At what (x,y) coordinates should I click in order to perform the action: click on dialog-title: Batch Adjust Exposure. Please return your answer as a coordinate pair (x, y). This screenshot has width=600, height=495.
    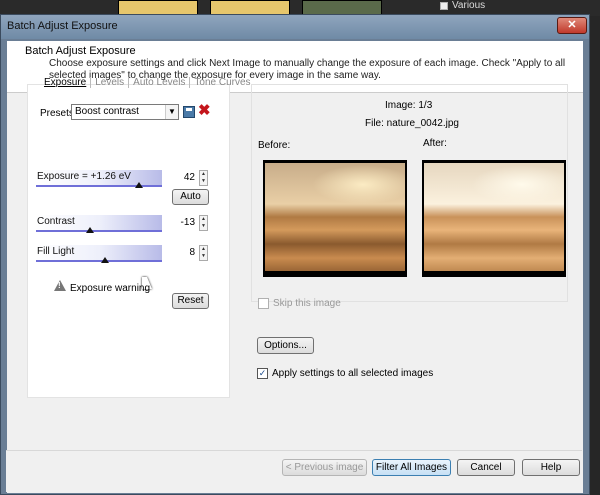
    Looking at the image, I should click on (62, 26).